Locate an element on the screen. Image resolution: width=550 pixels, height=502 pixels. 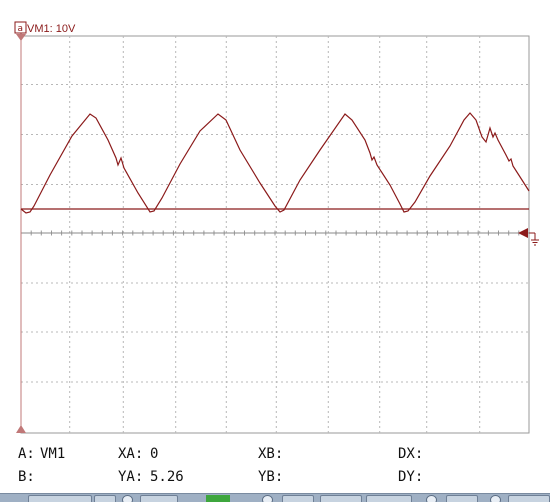
cursor-readout-panel: A: VM1 XA: 0 XB: DX: B: YA: 5.26 YB: DY: is located at coordinates (275, 466).